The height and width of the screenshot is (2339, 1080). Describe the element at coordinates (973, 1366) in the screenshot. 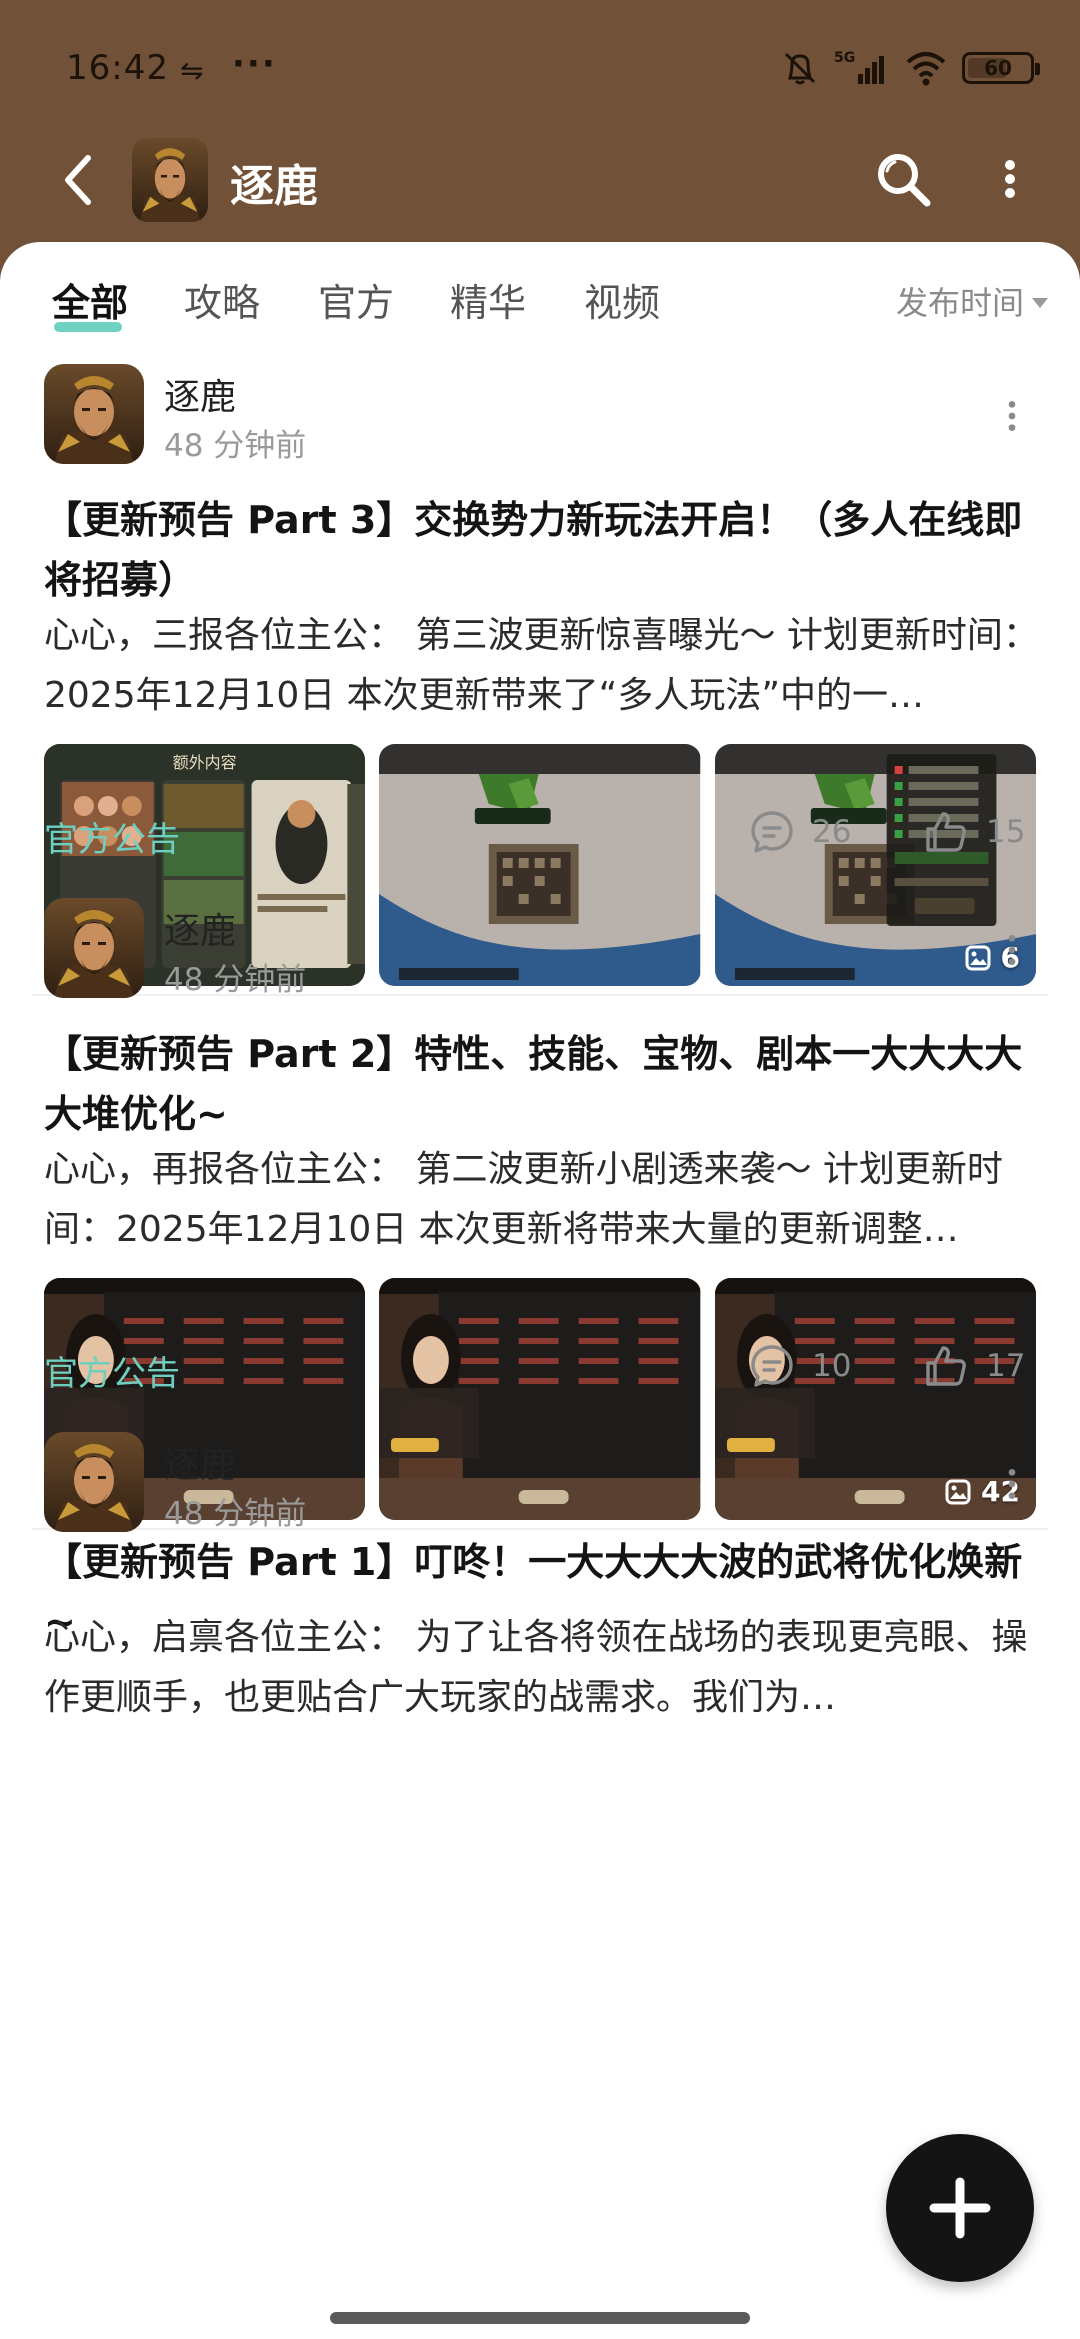

I see `like-button: 17` at that location.